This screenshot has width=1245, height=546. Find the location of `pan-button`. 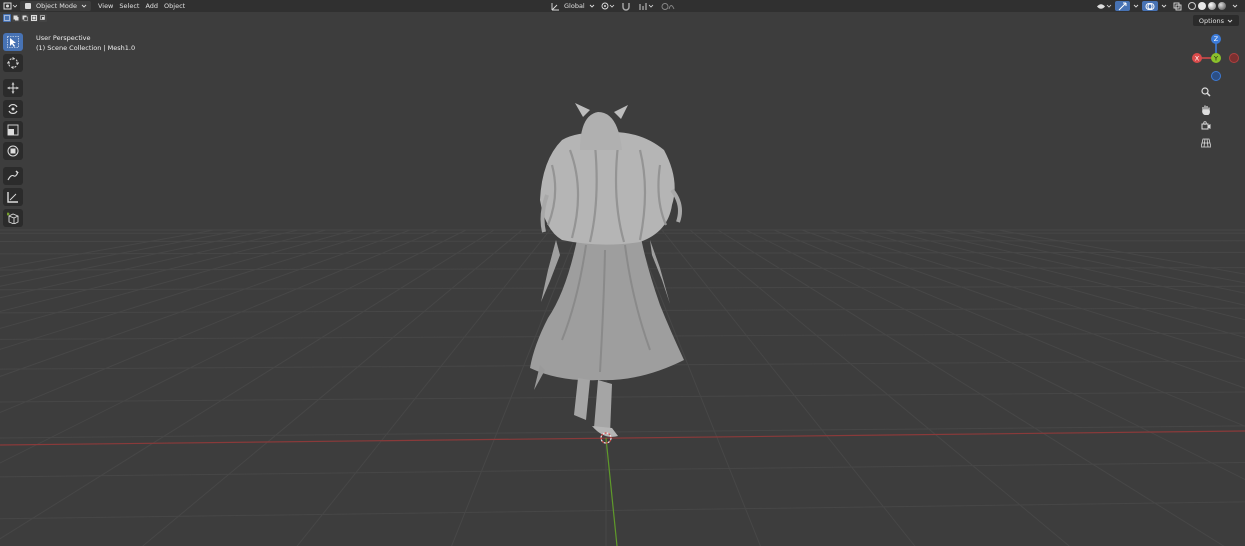

pan-button is located at coordinates (1206, 109).